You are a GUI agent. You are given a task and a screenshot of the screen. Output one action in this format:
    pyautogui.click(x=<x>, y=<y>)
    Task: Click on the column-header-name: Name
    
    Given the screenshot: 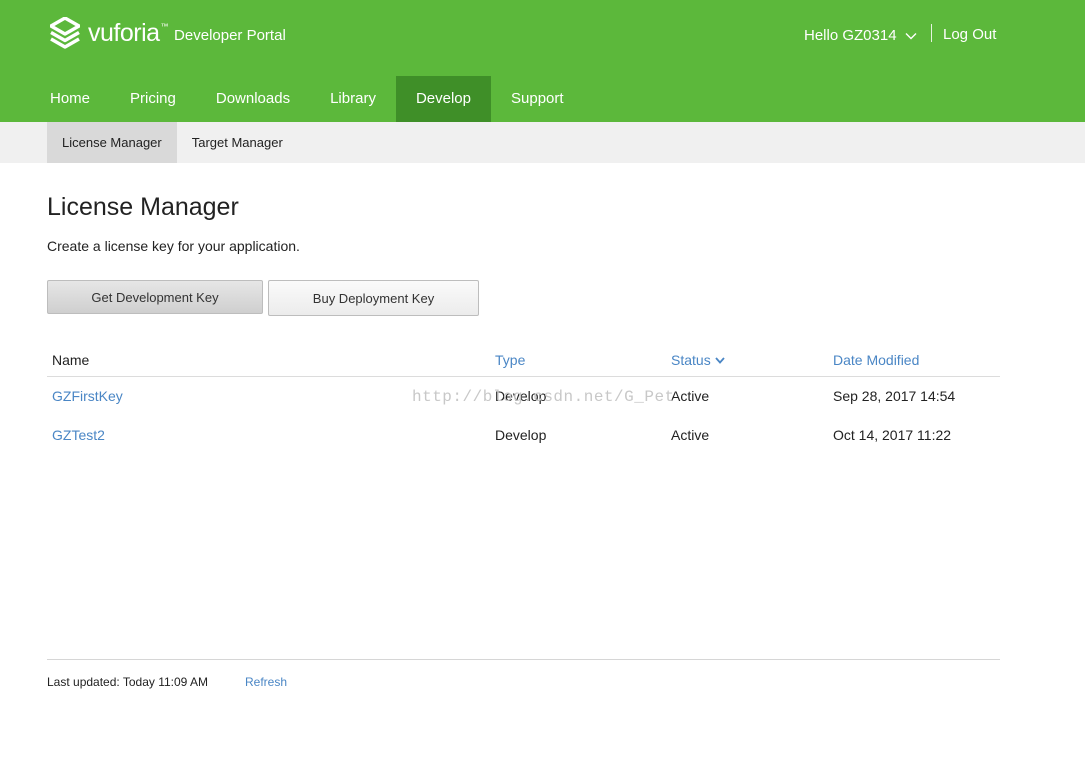 What is the action you would take?
    pyautogui.click(x=71, y=360)
    